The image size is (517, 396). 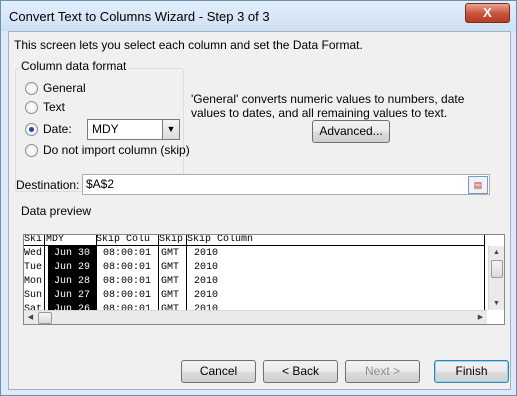 I want to click on date-label: Date:, so click(x=57, y=129).